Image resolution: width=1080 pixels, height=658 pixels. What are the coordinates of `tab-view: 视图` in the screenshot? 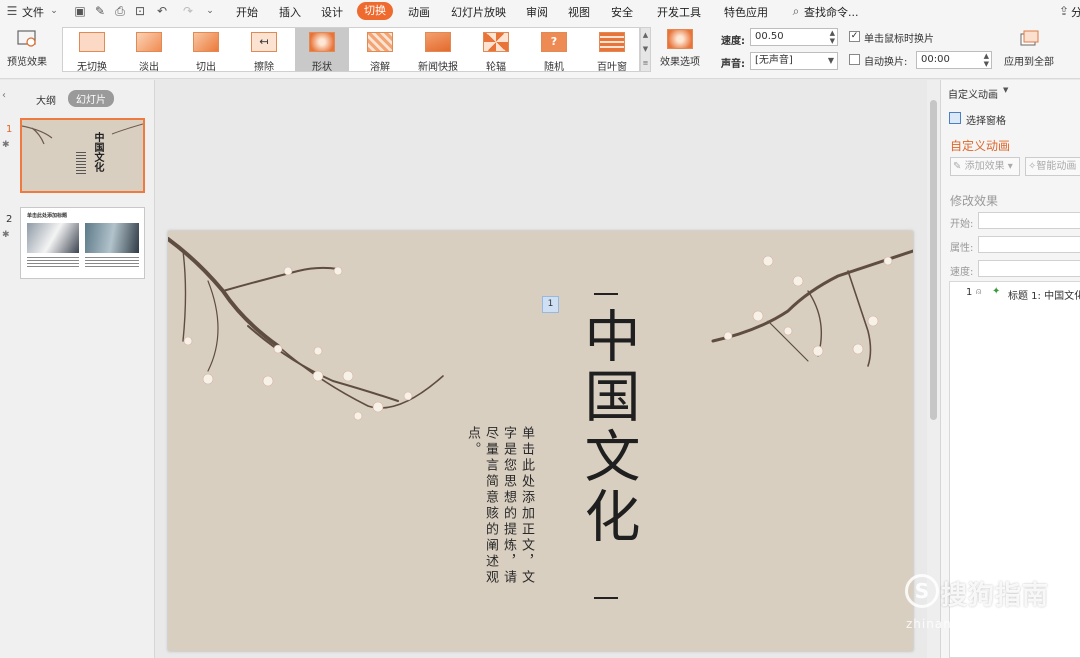 It's located at (579, 12).